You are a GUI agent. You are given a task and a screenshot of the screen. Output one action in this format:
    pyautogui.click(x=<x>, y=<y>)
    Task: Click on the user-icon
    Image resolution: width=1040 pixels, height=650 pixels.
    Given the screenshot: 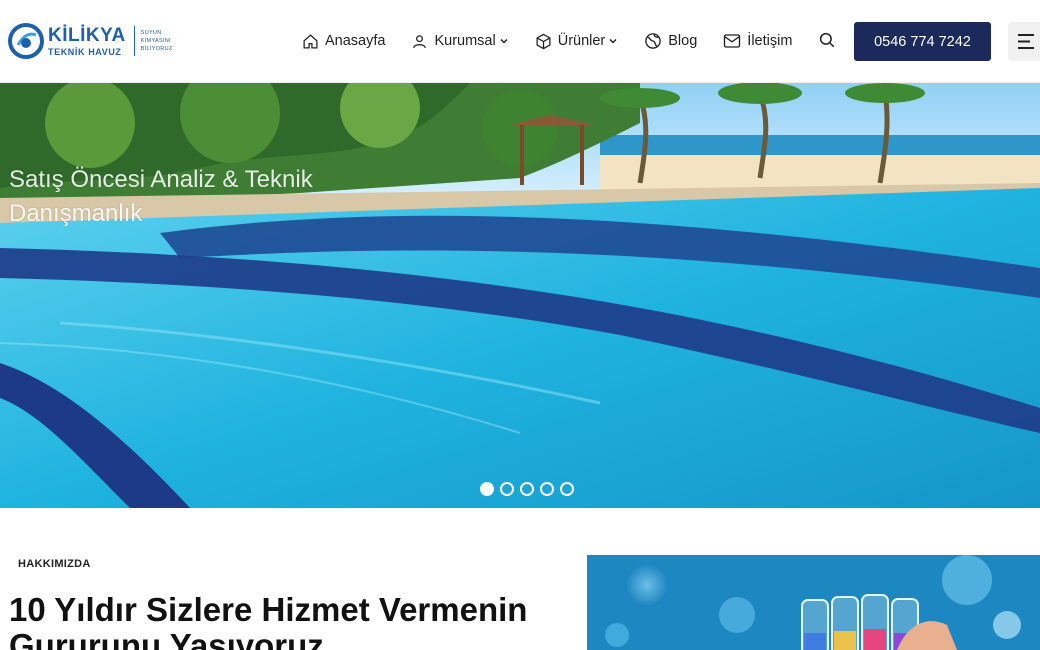 What is the action you would take?
    pyautogui.click(x=420, y=41)
    